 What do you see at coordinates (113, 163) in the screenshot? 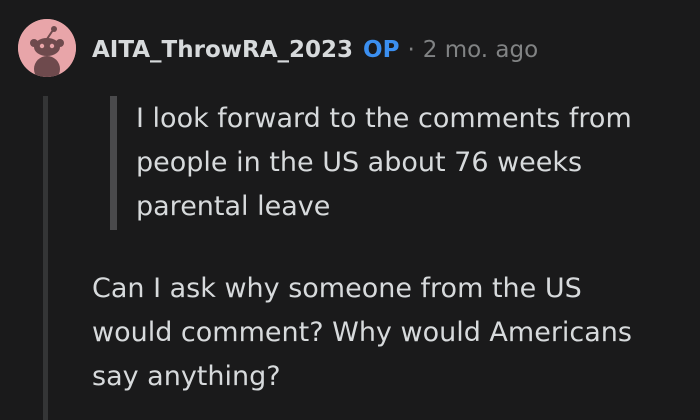
I see `blockquote-bar` at bounding box center [113, 163].